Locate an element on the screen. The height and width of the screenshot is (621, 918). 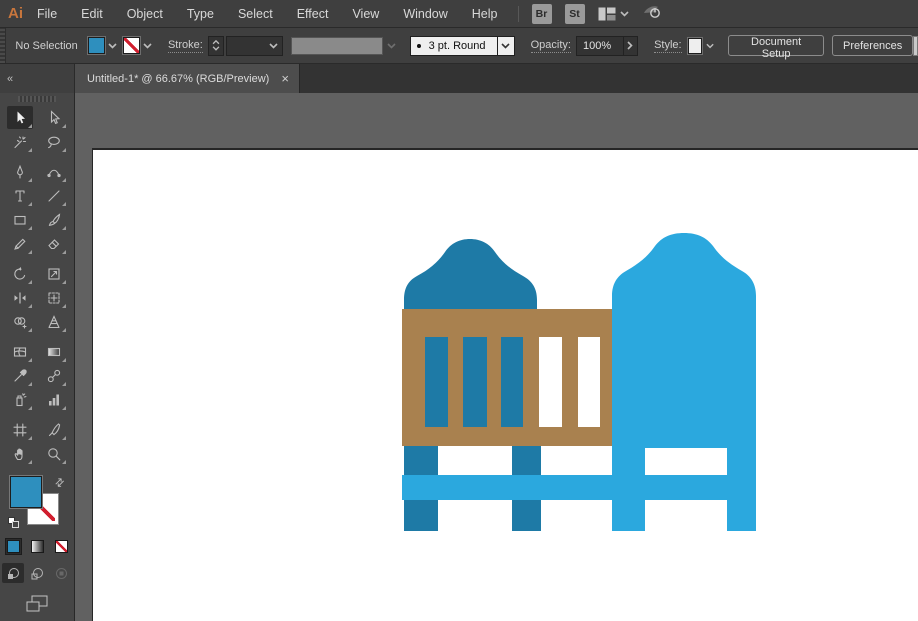
fill-color-swatch is located at coordinates (96, 45).